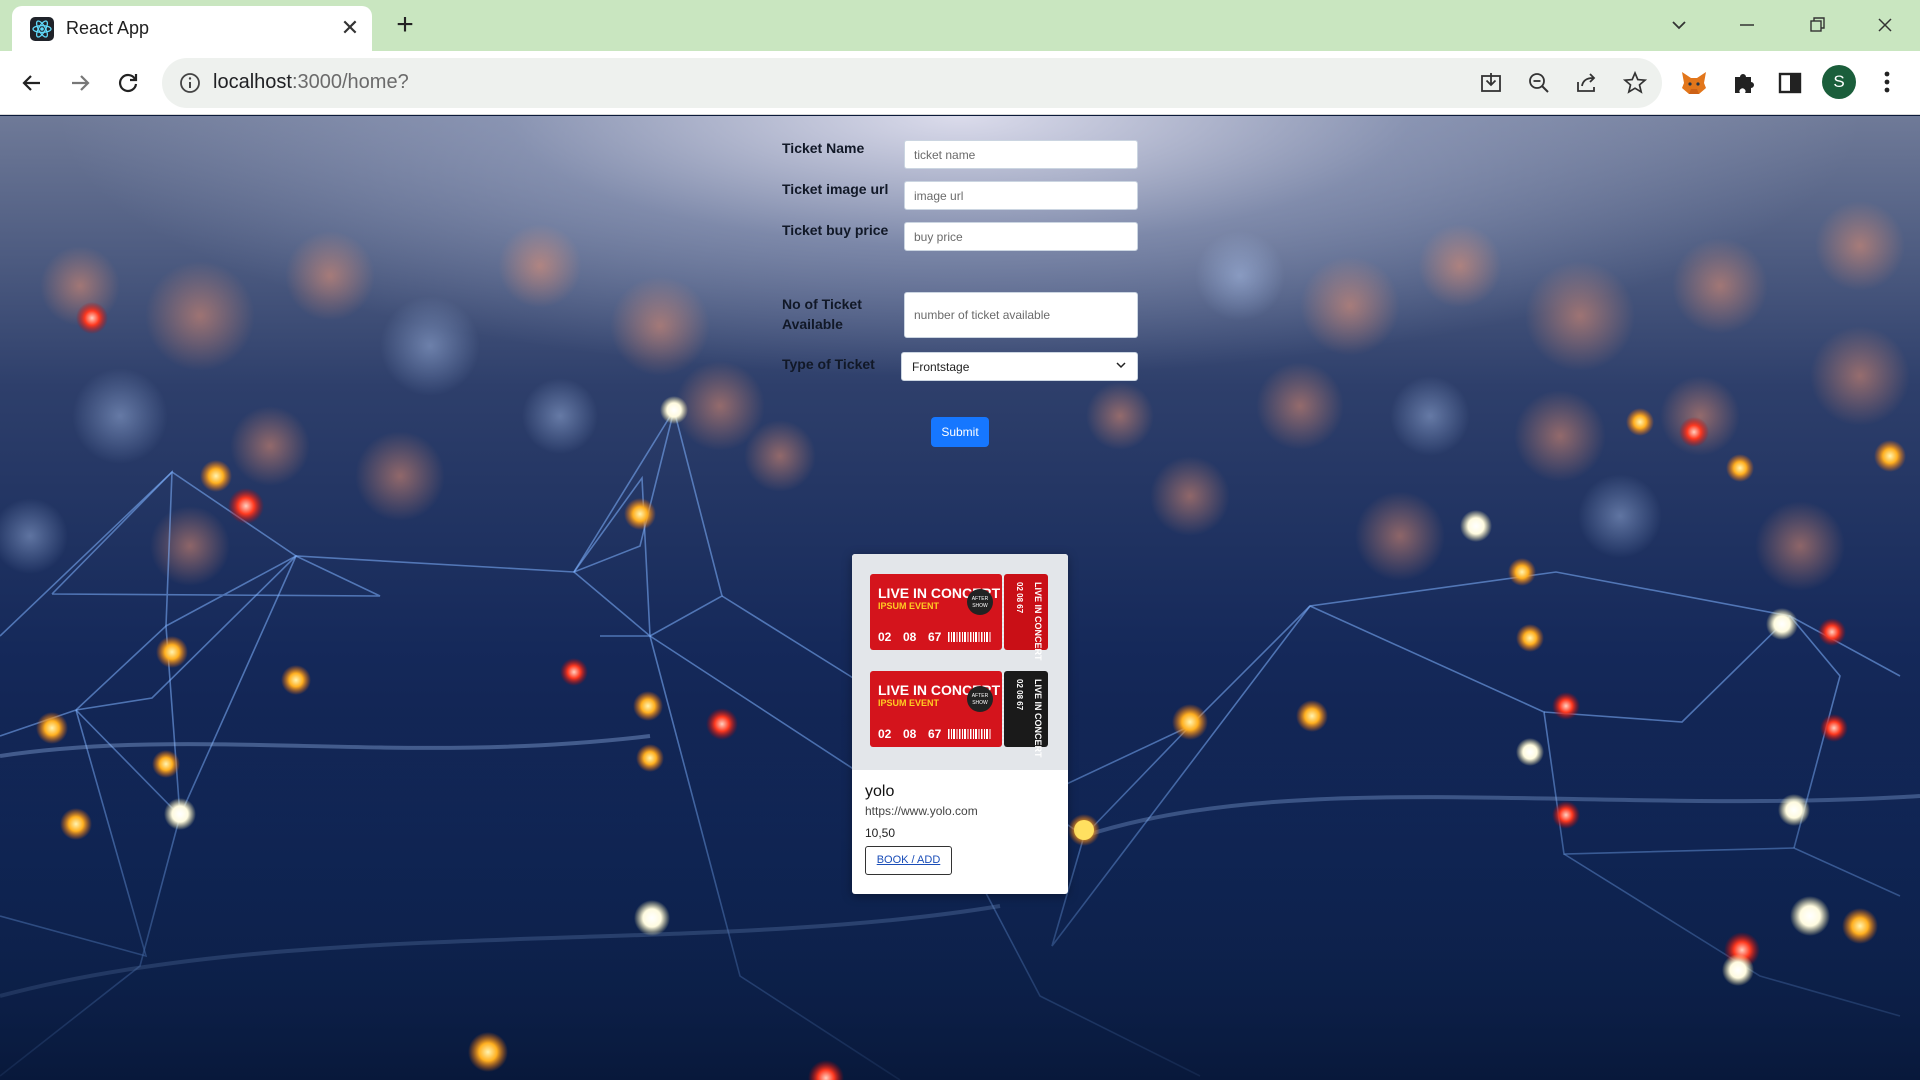  Describe the element at coordinates (128, 83) in the screenshot. I see `reload-icon` at that location.